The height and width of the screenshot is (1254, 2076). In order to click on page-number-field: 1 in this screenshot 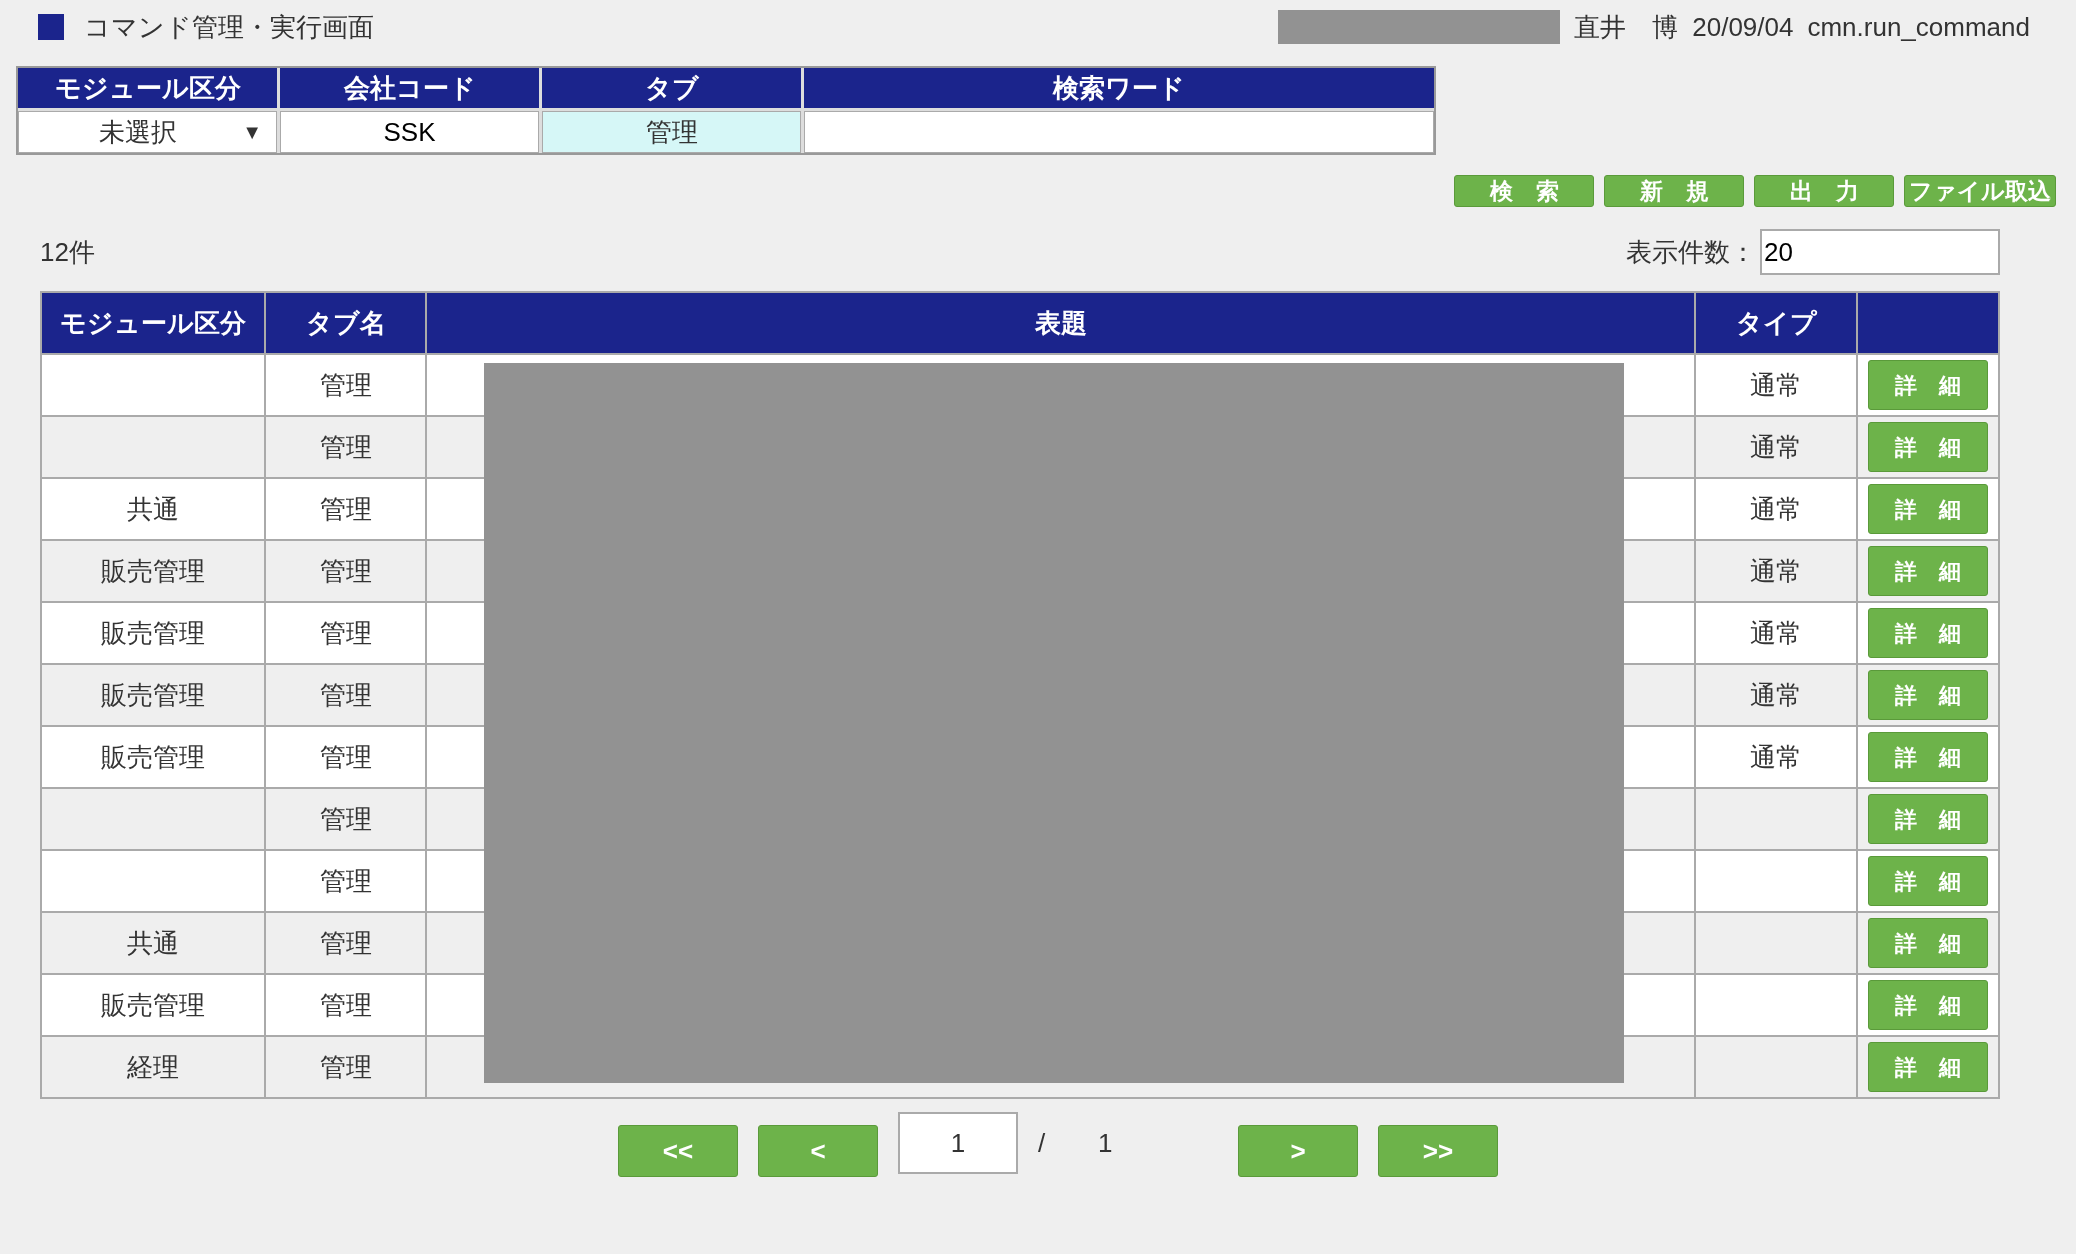, I will do `click(958, 1143)`.